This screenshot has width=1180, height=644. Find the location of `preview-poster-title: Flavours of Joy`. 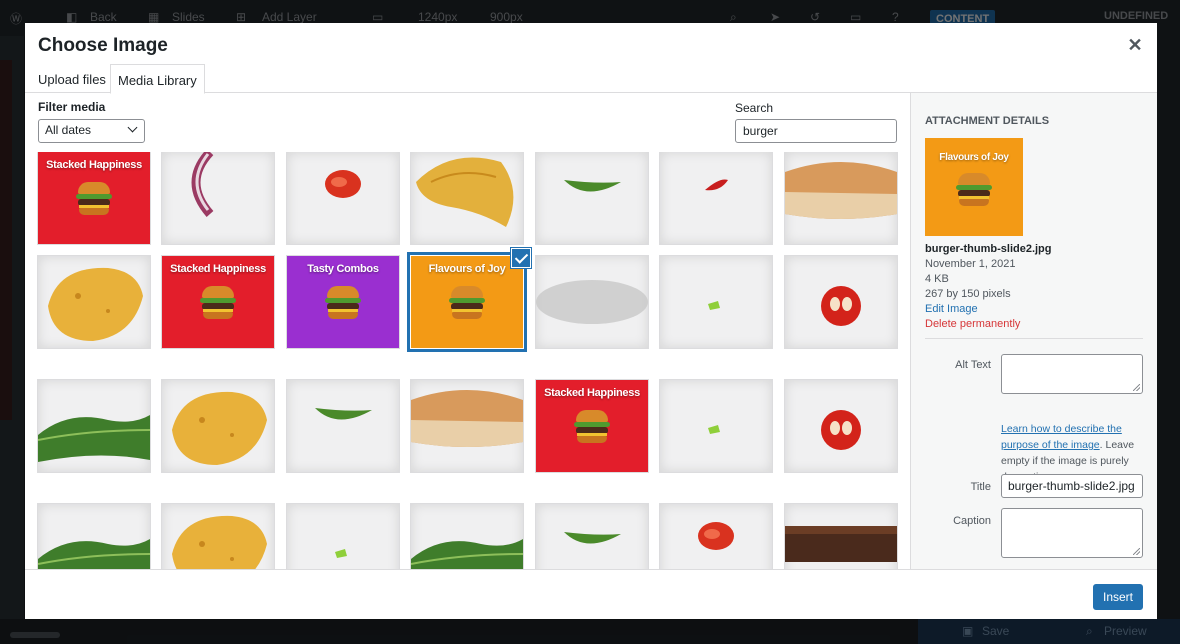

preview-poster-title: Flavours of Joy is located at coordinates (974, 157).